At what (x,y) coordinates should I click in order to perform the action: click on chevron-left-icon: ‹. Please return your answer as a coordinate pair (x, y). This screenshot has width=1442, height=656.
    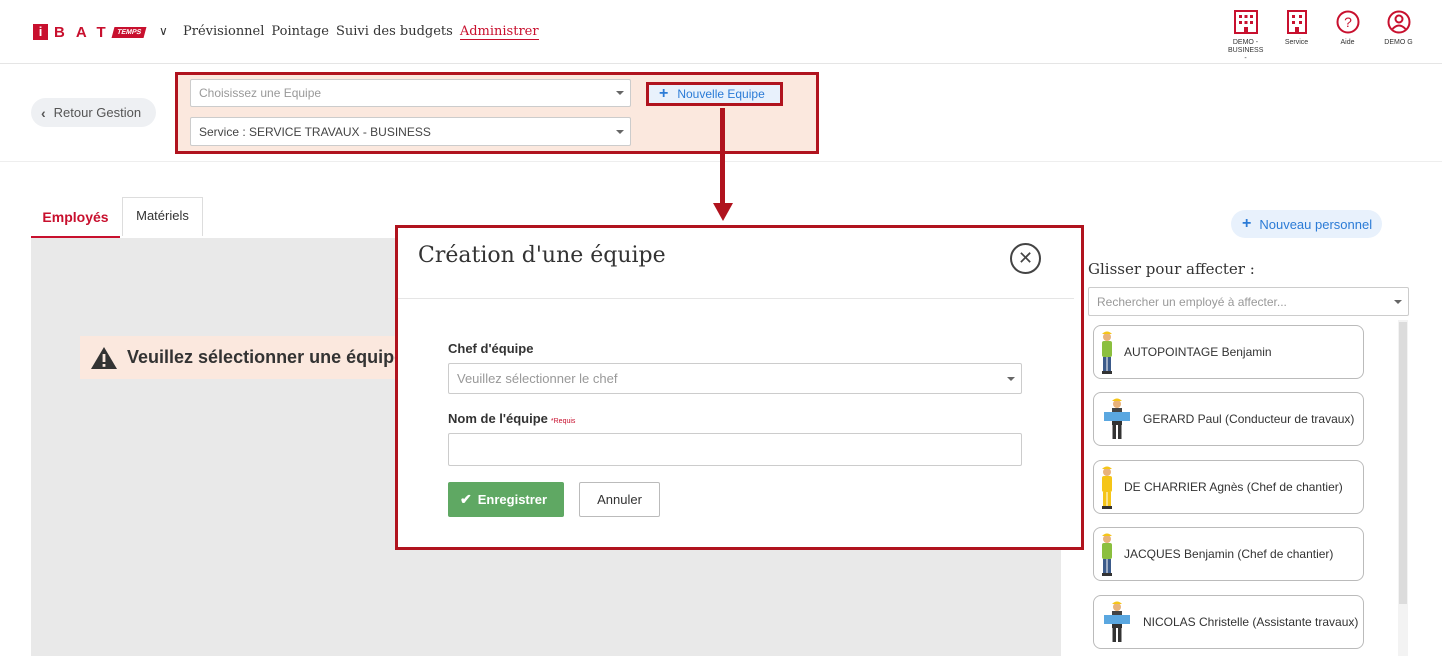
    Looking at the image, I should click on (43, 112).